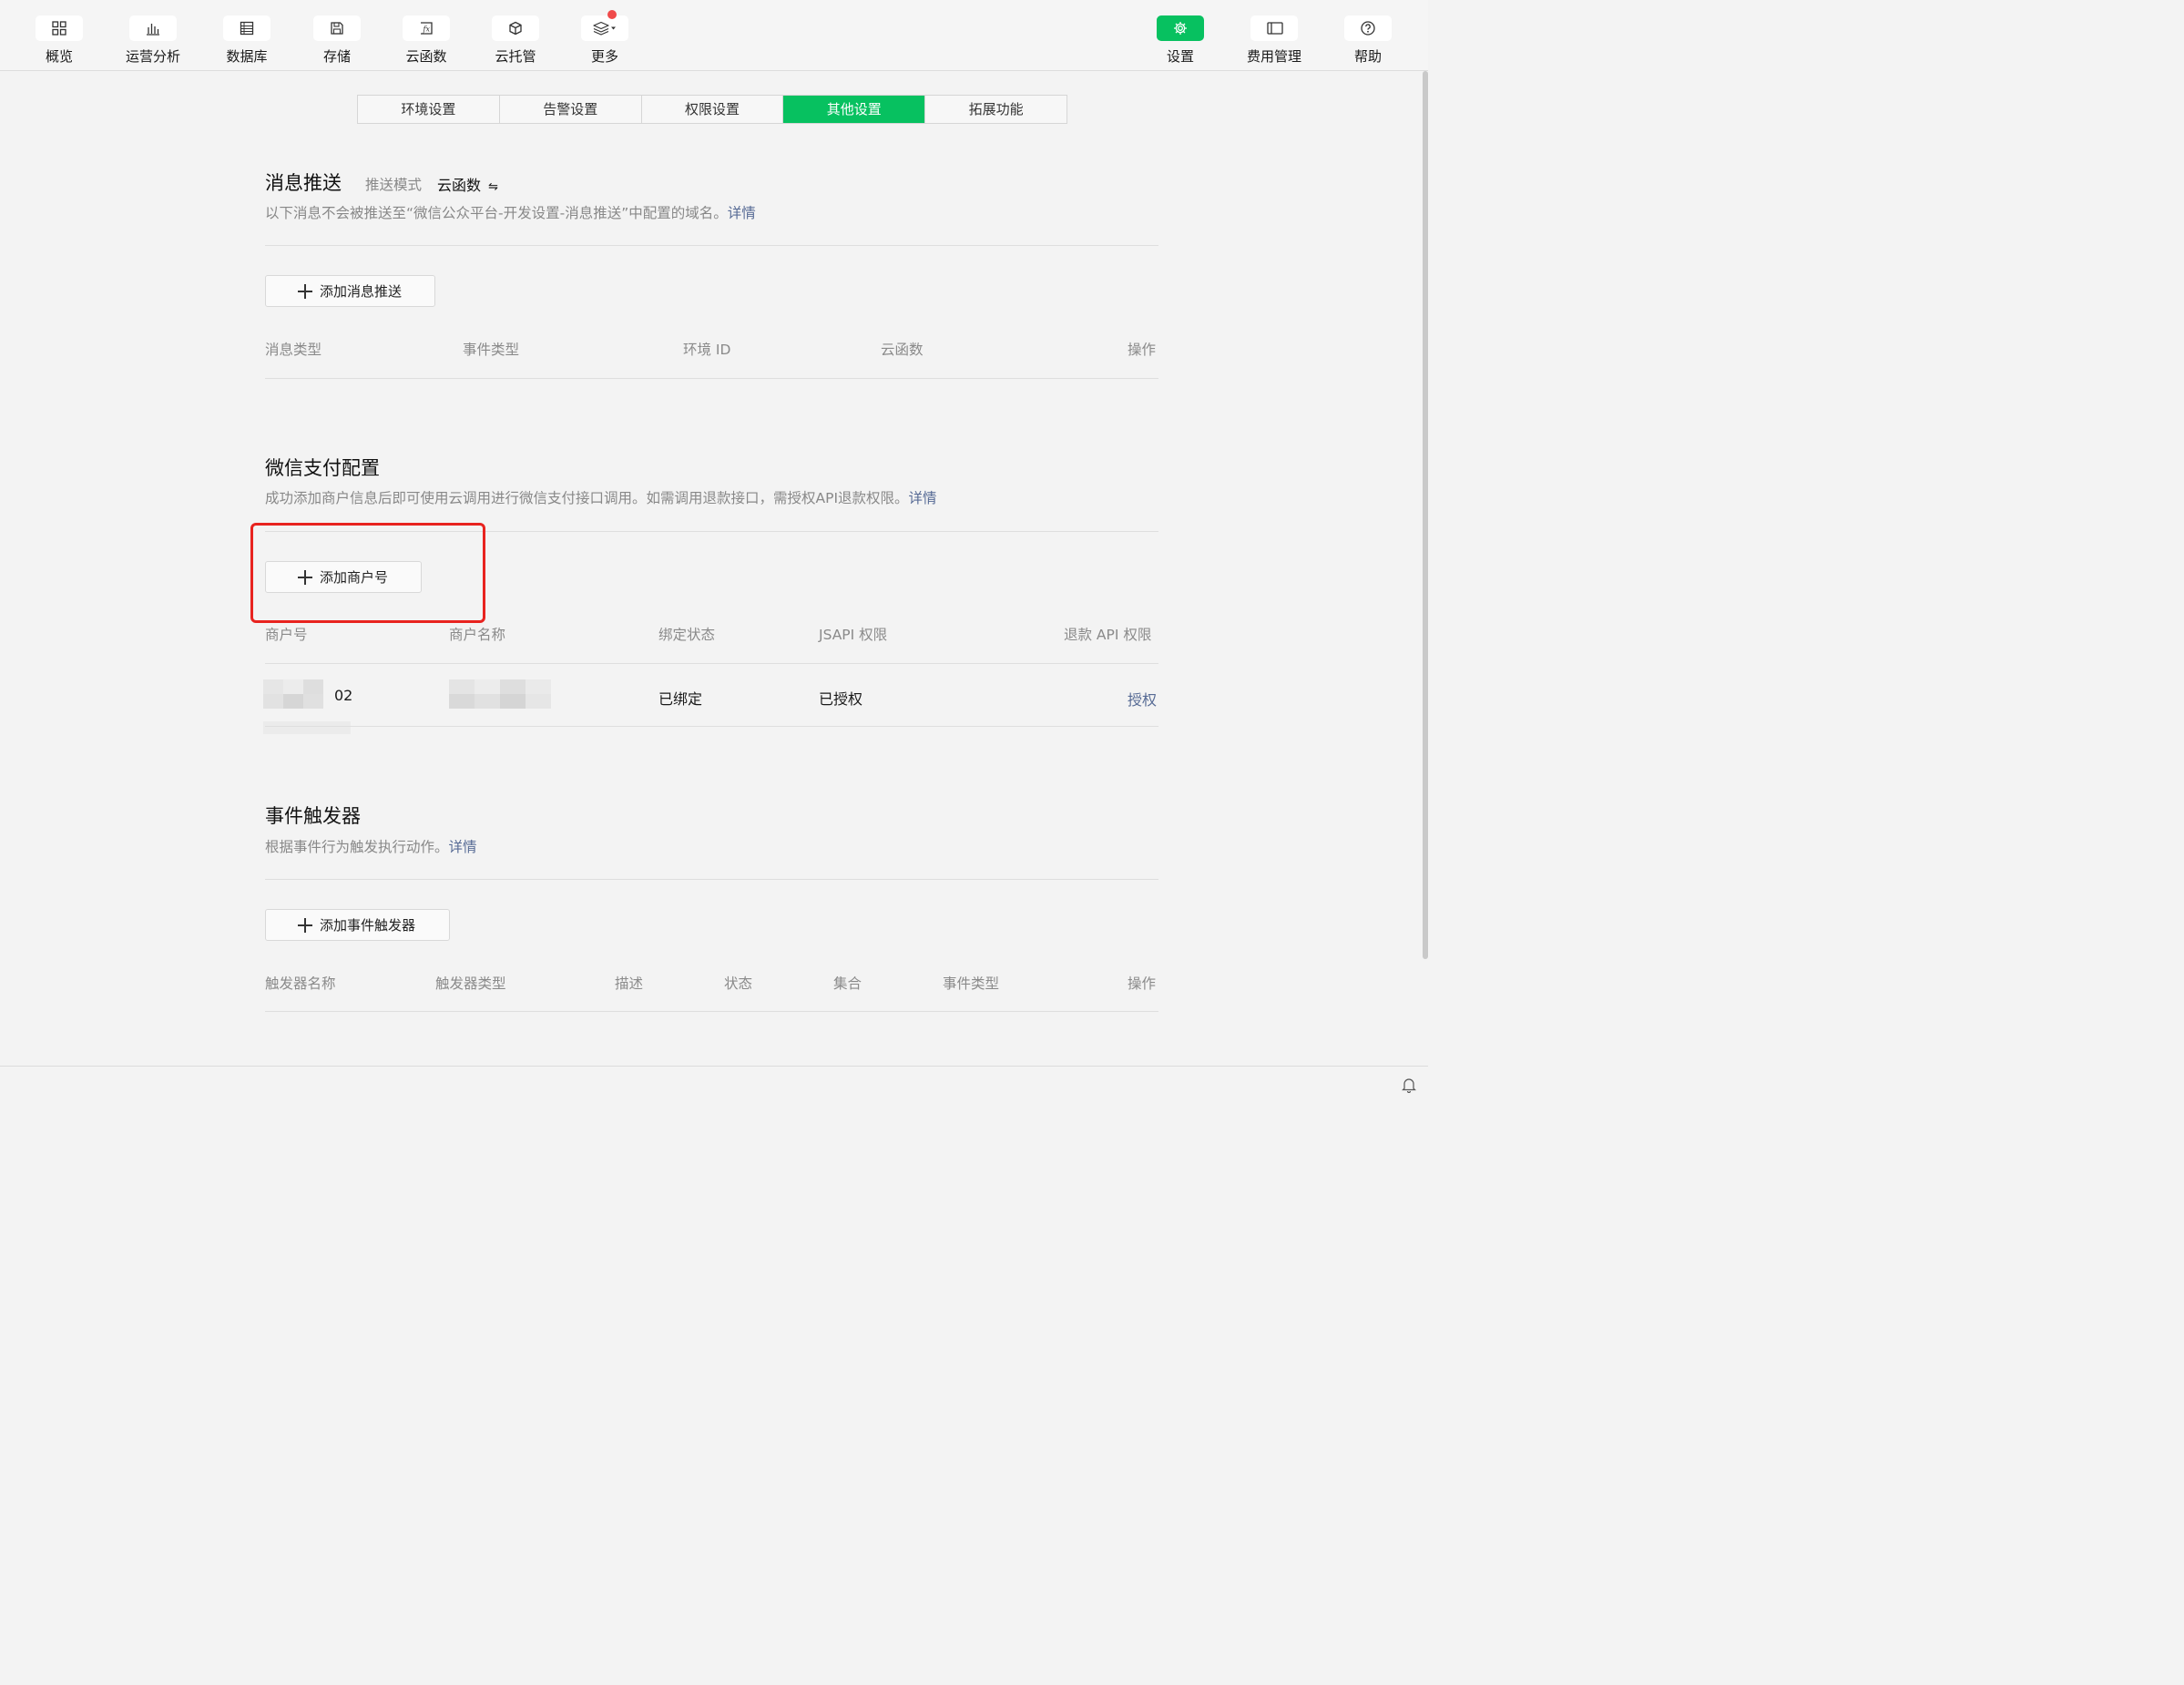  I want to click on column-header: 集合, so click(848, 984).